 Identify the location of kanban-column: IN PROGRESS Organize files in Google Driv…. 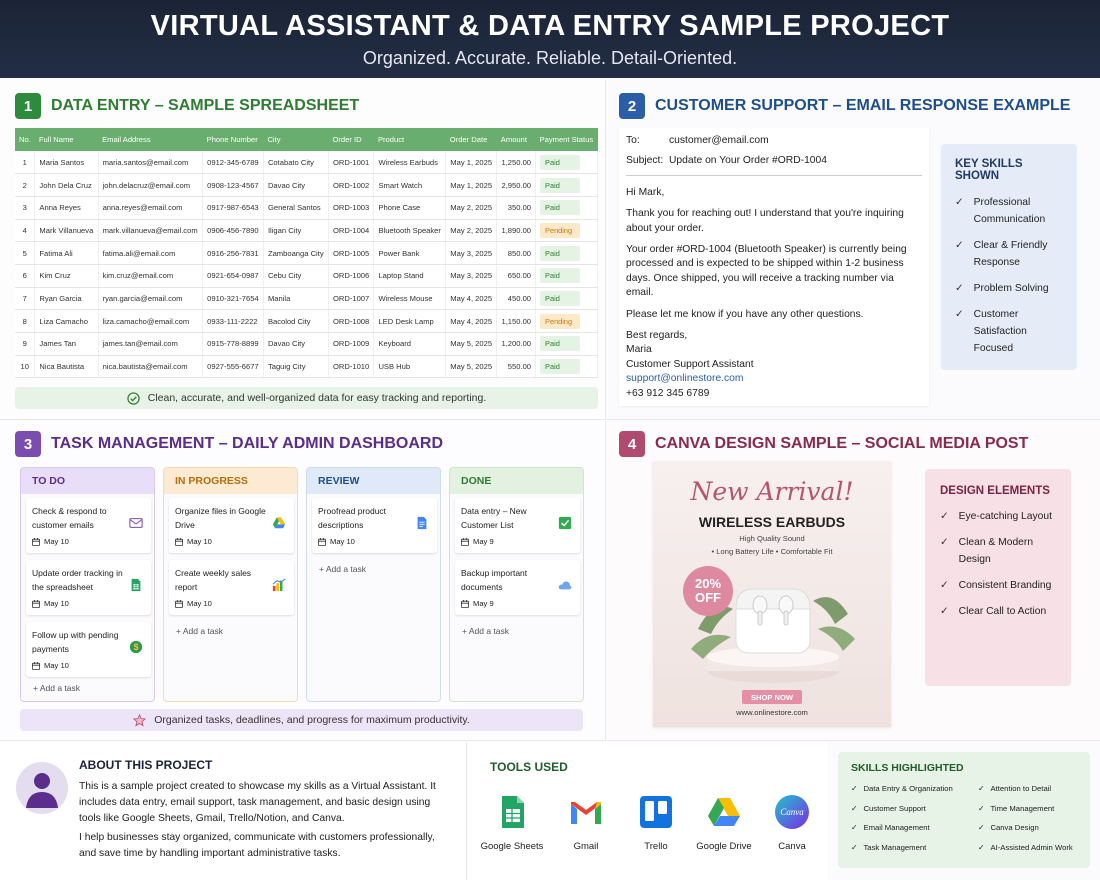
(230, 584).